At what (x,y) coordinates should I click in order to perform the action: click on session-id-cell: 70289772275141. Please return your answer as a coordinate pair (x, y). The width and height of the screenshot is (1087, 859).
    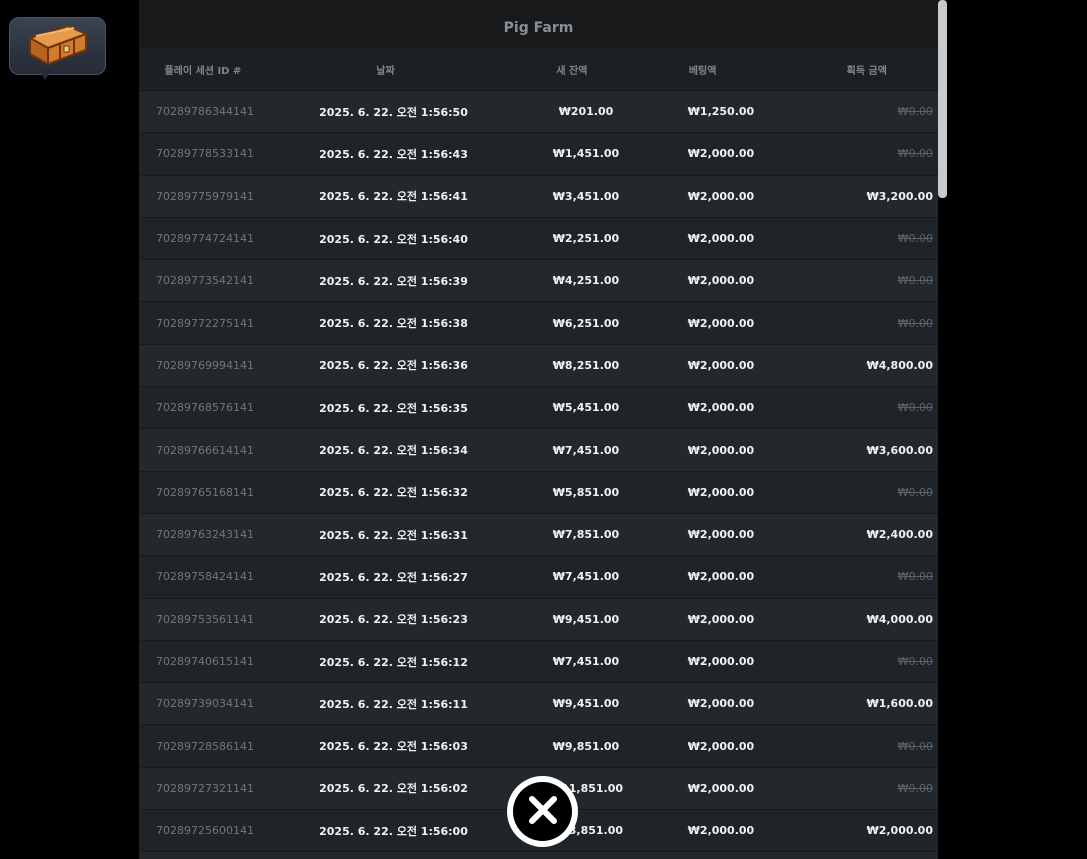
    Looking at the image, I should click on (205, 323).